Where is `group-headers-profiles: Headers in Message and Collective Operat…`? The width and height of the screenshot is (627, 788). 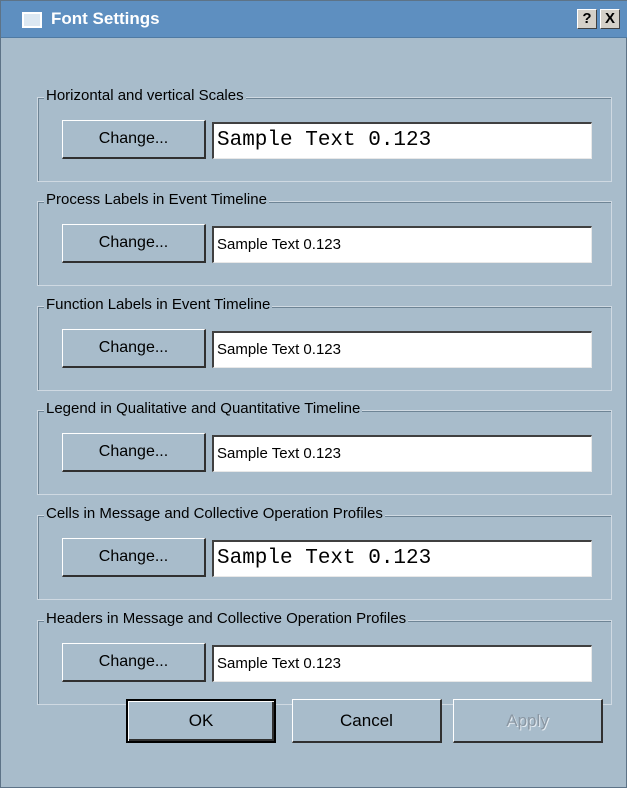
group-headers-profiles: Headers in Message and Collective Operat… is located at coordinates (324, 657).